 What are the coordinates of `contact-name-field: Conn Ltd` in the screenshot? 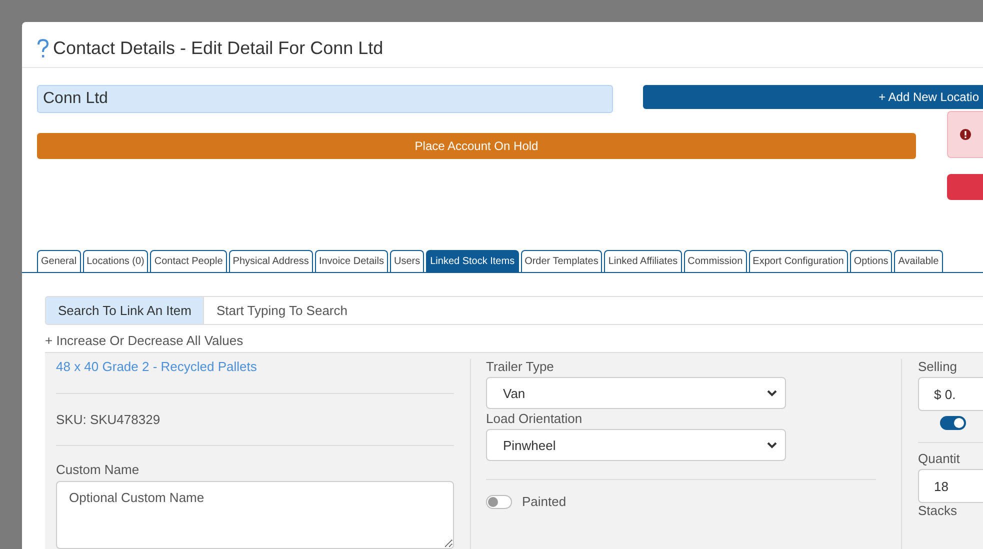 It's located at (325, 99).